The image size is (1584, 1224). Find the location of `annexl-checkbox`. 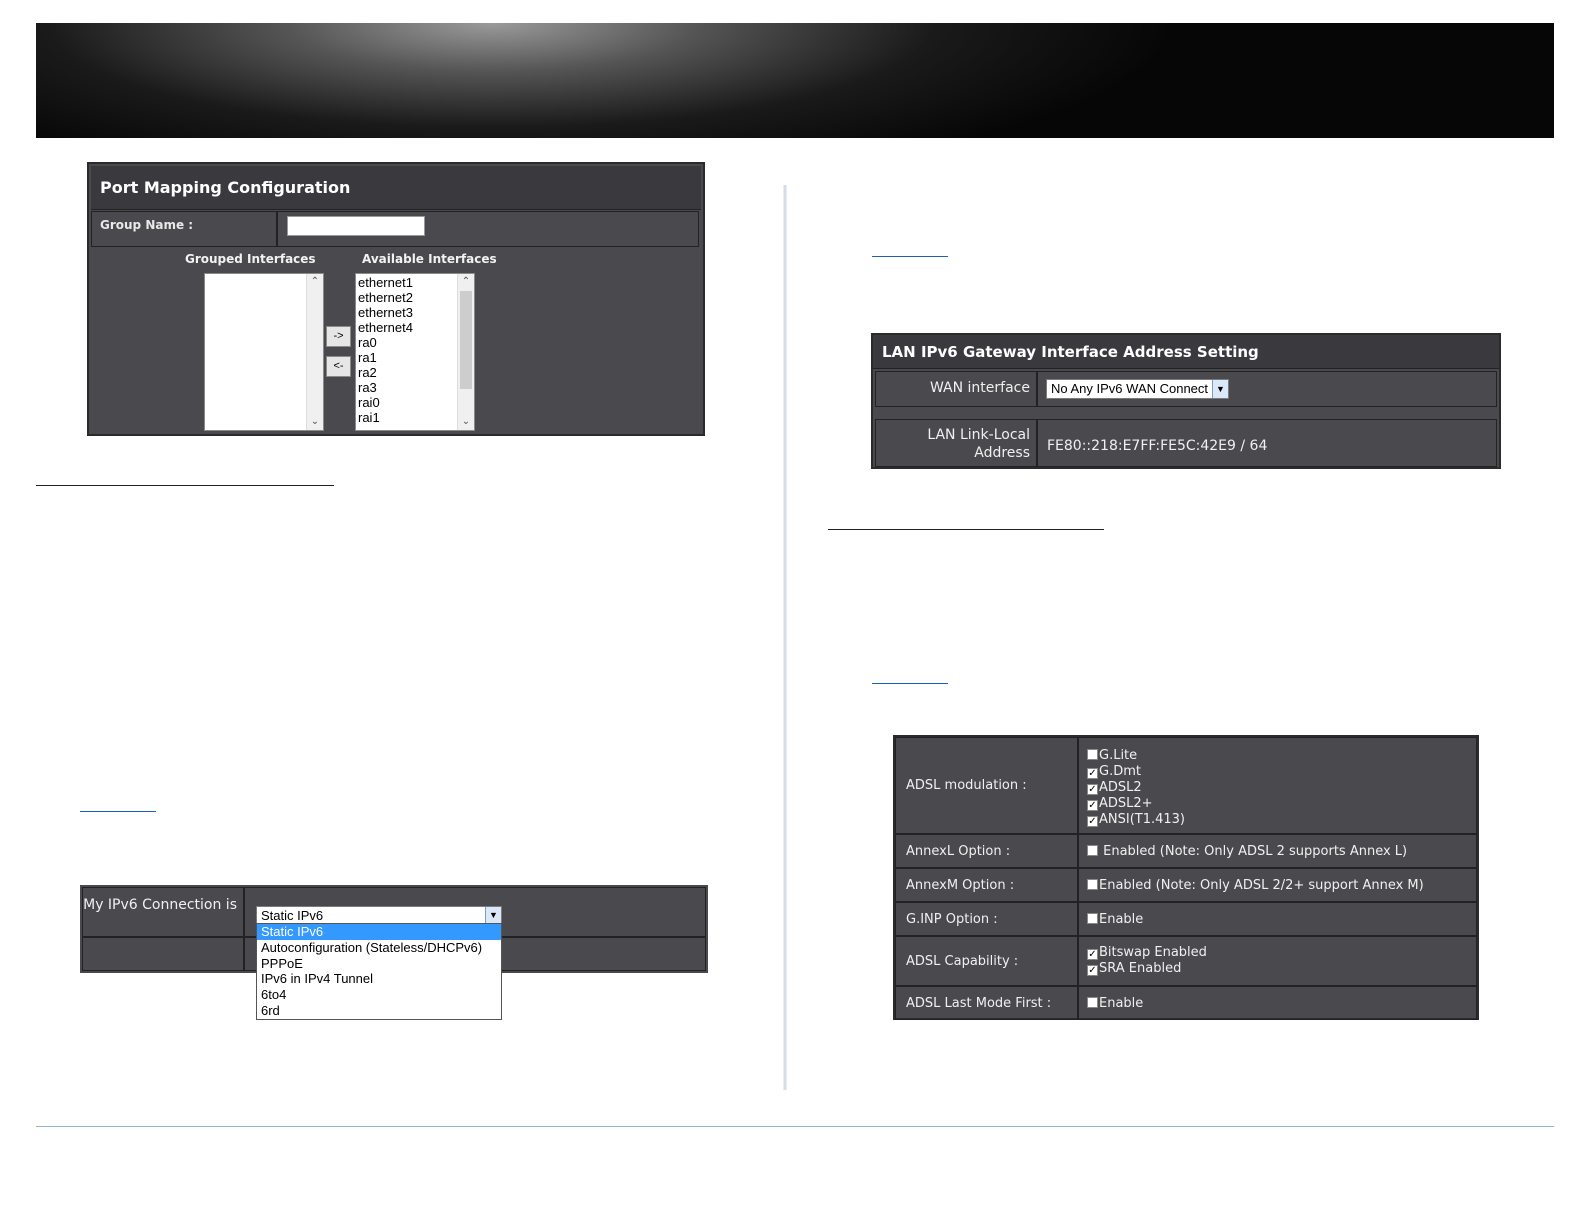

annexl-checkbox is located at coordinates (1092, 850).